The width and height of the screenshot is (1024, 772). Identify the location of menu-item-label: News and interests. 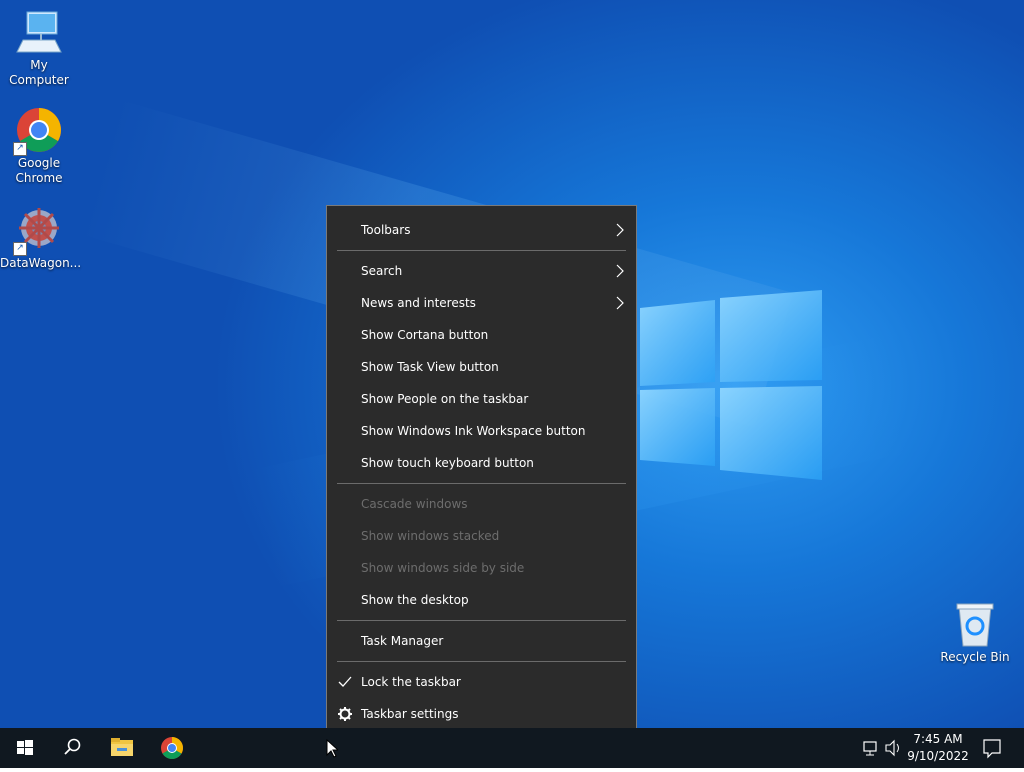
(418, 303).